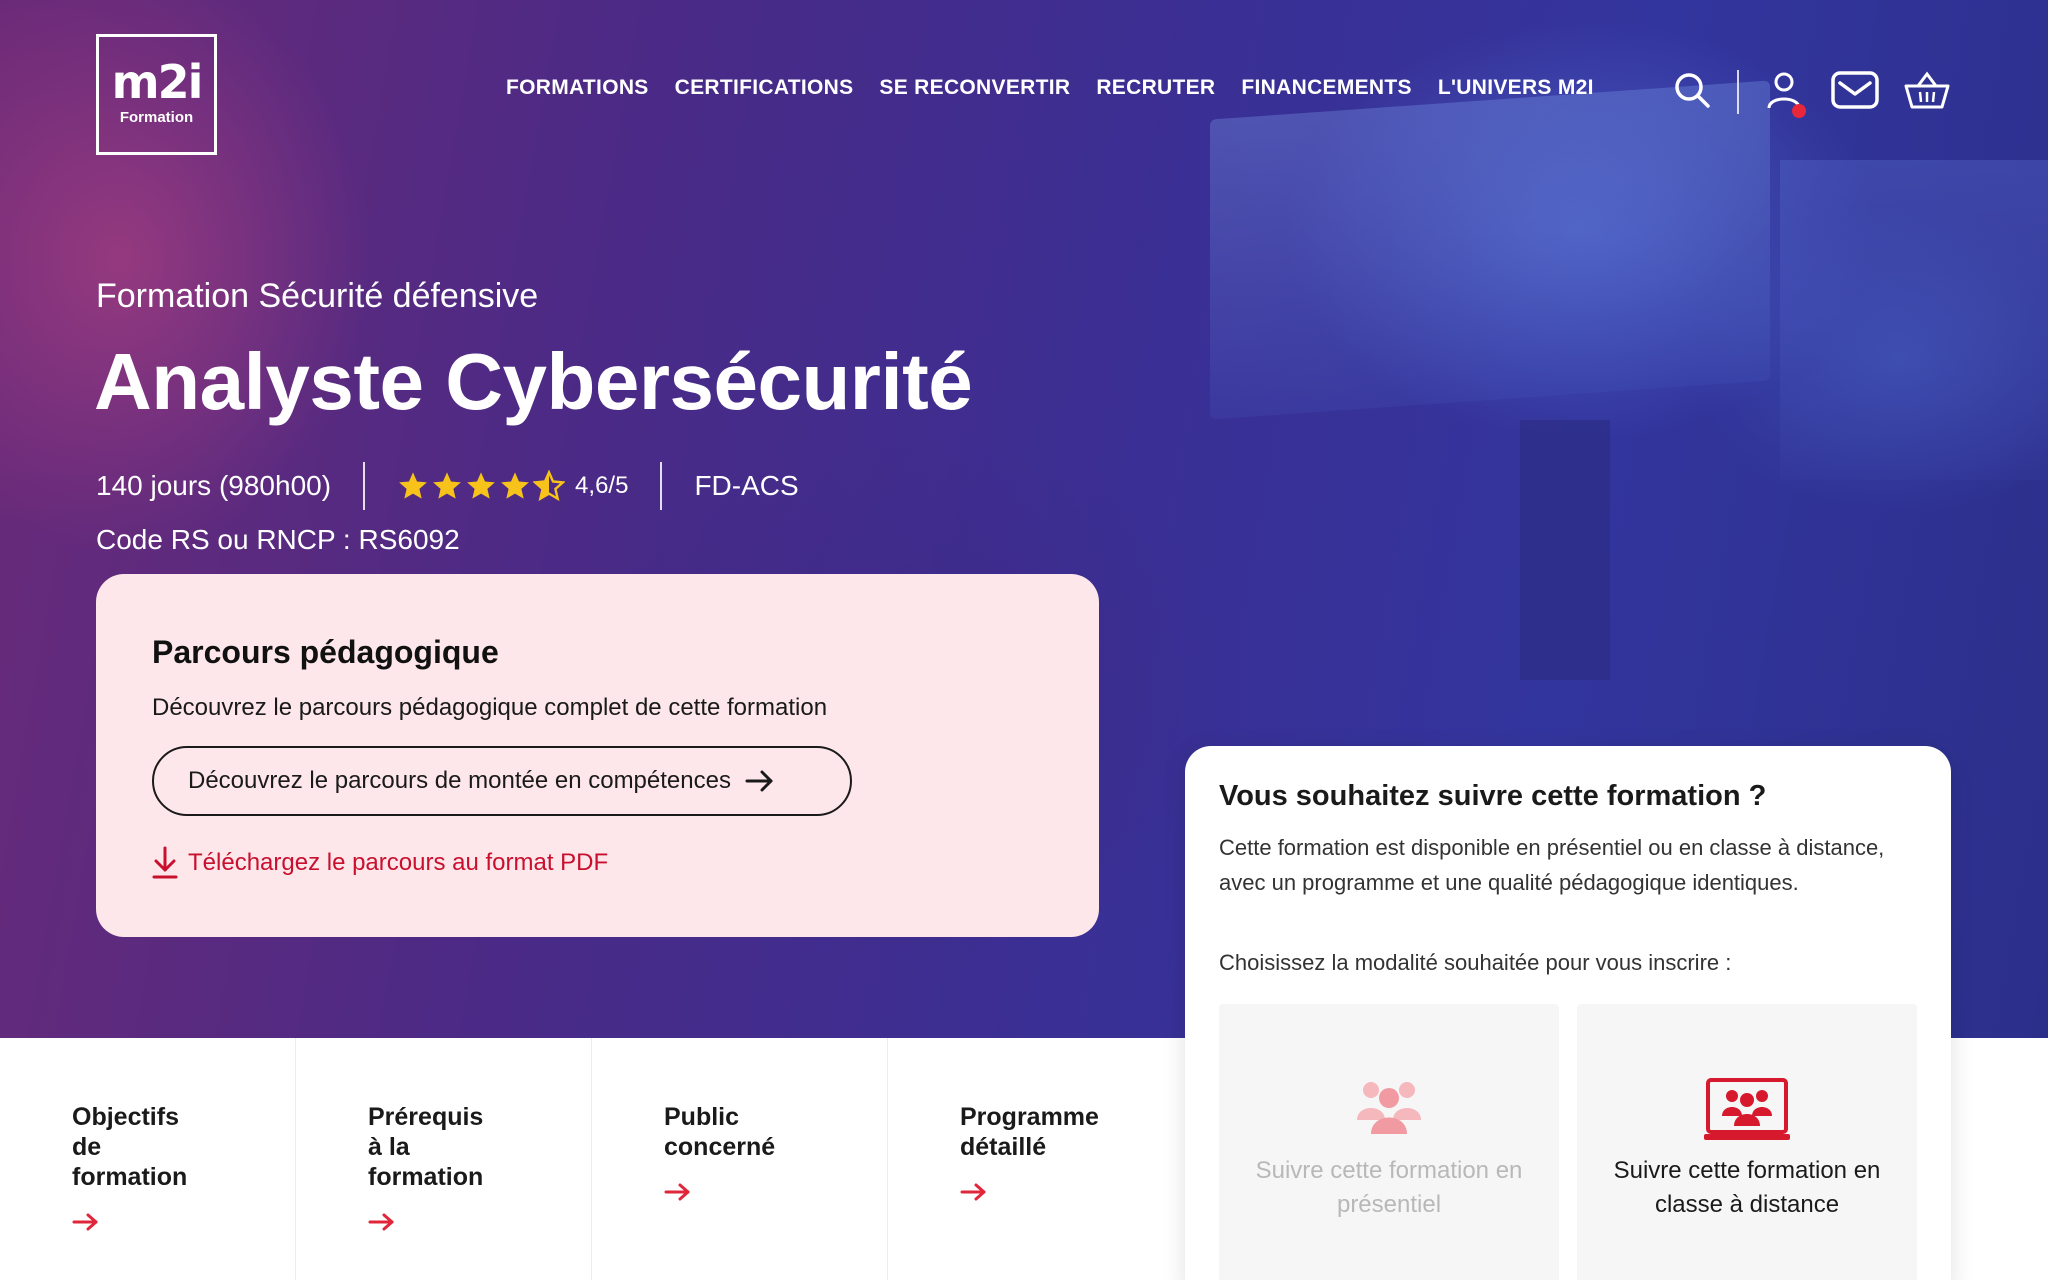  I want to click on parcours-title: Parcours pédagogique, so click(325, 652).